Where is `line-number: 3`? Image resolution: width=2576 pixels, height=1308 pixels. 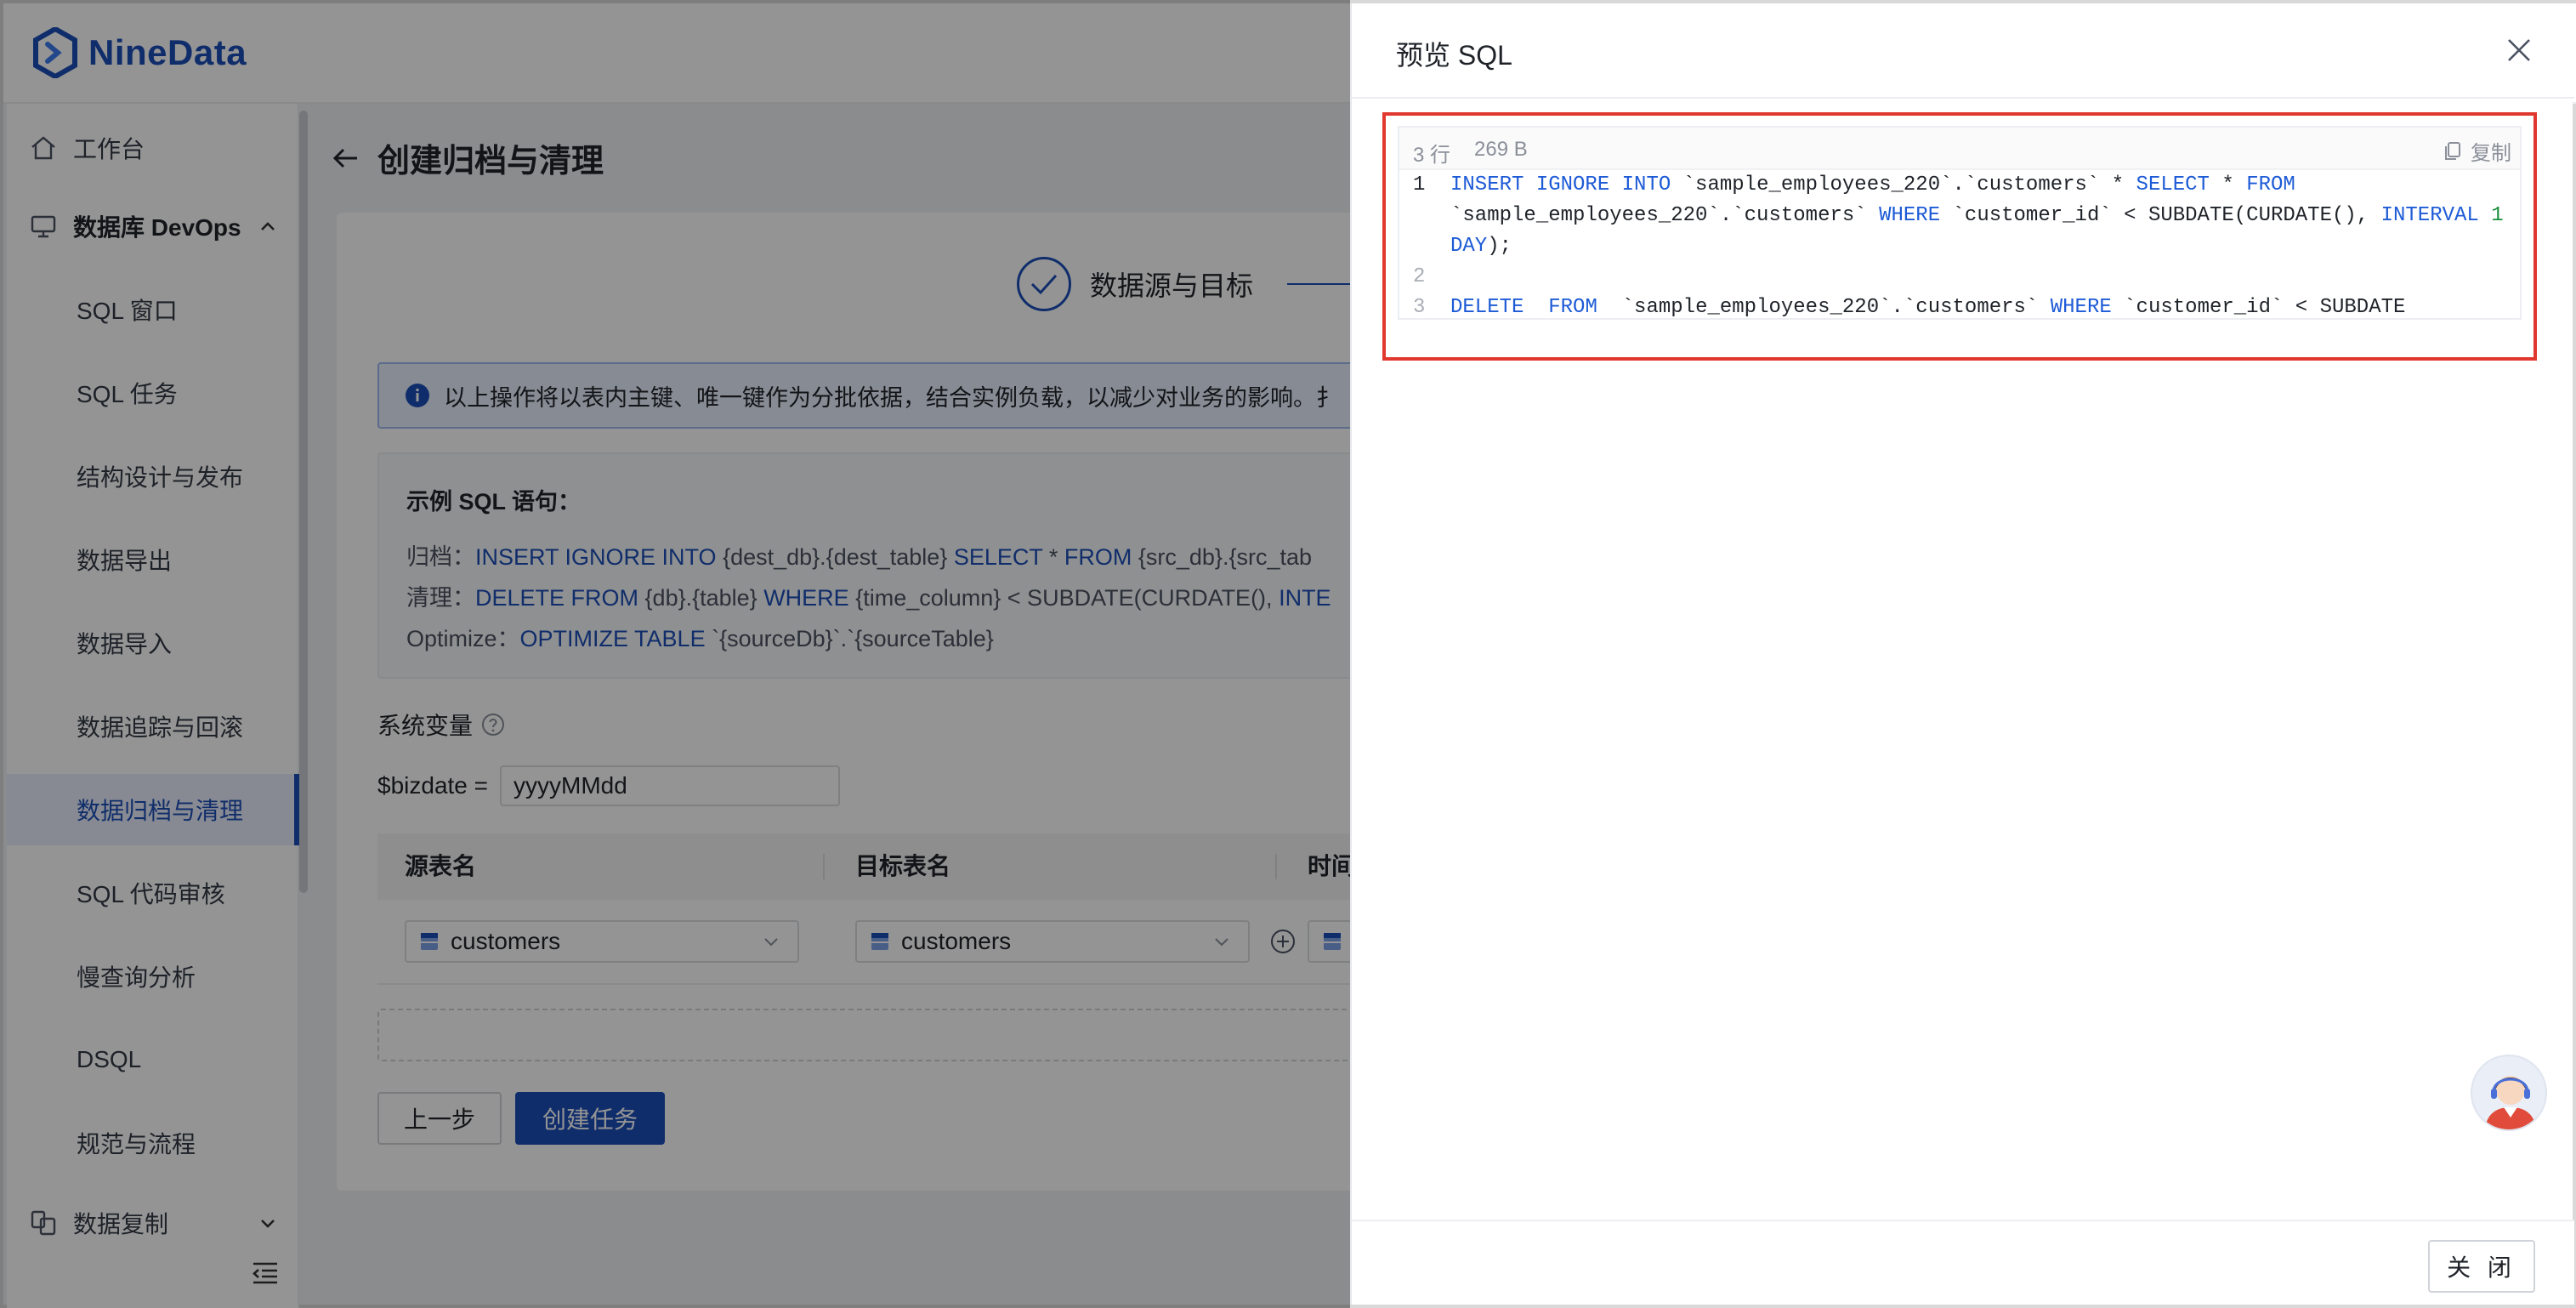 line-number: 3 is located at coordinates (1419, 307).